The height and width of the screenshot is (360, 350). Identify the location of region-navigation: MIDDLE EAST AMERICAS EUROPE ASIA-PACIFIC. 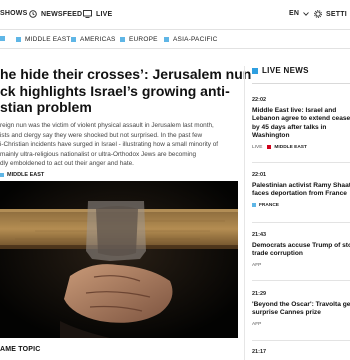
(175, 40).